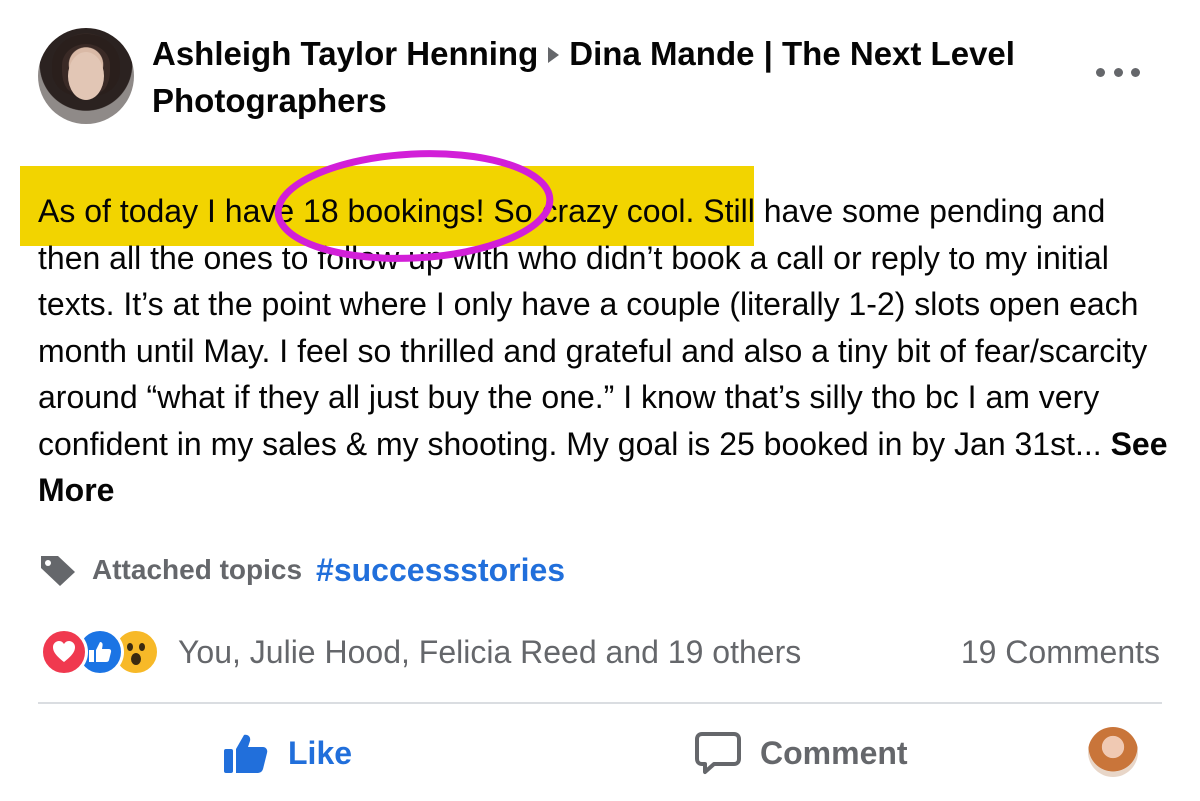  I want to click on comment-bubble-icon, so click(718, 753).